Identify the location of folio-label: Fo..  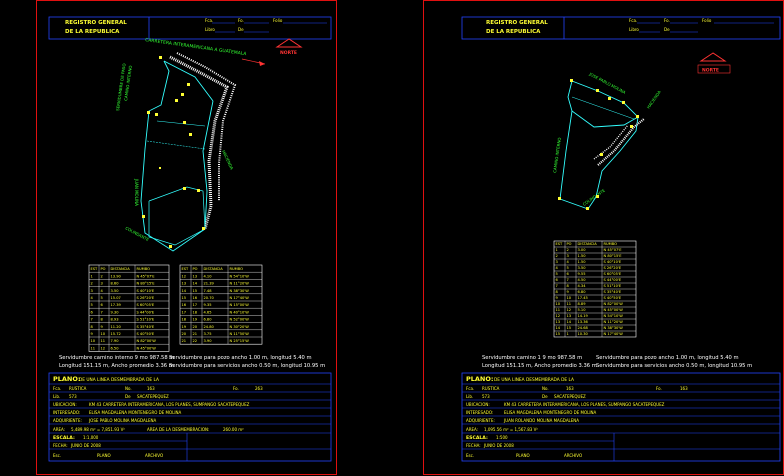
(236, 388).